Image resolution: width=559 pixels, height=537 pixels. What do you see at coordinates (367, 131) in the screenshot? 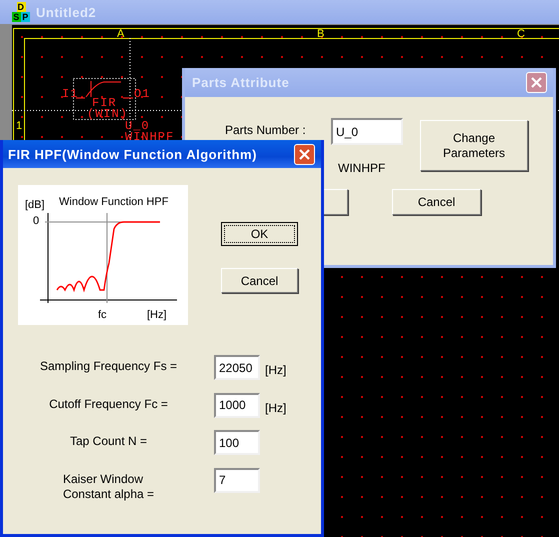
I see `parts-number-field: U_0` at bounding box center [367, 131].